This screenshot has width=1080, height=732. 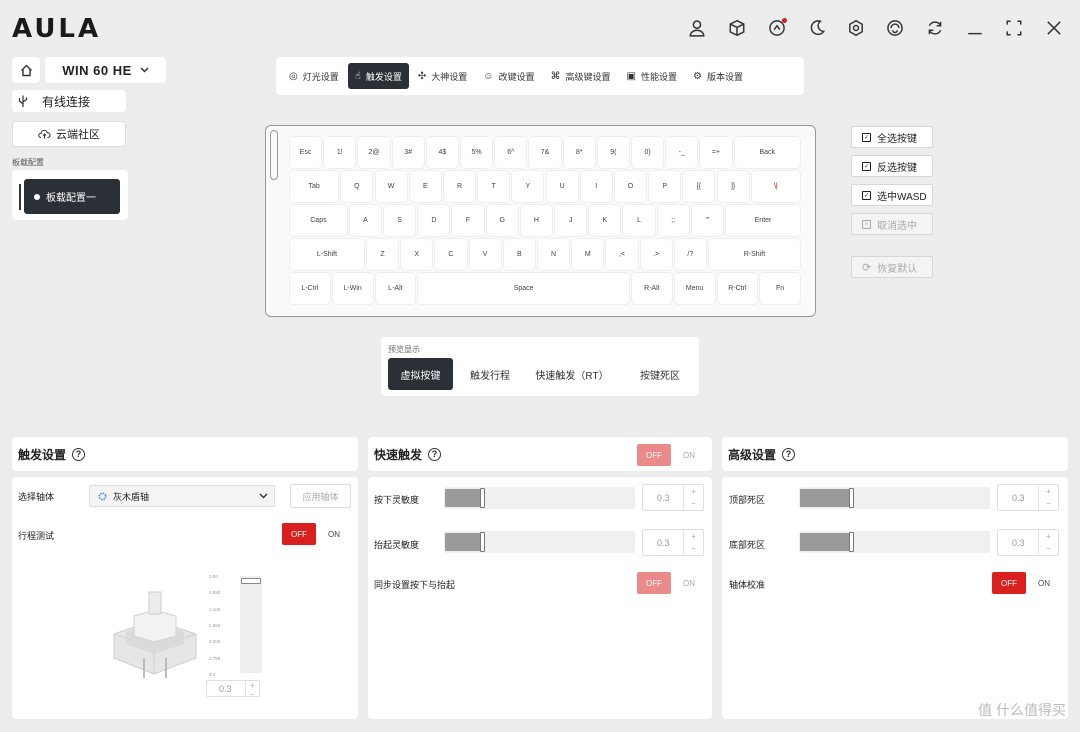 I want to click on key: T, so click(x=494, y=186).